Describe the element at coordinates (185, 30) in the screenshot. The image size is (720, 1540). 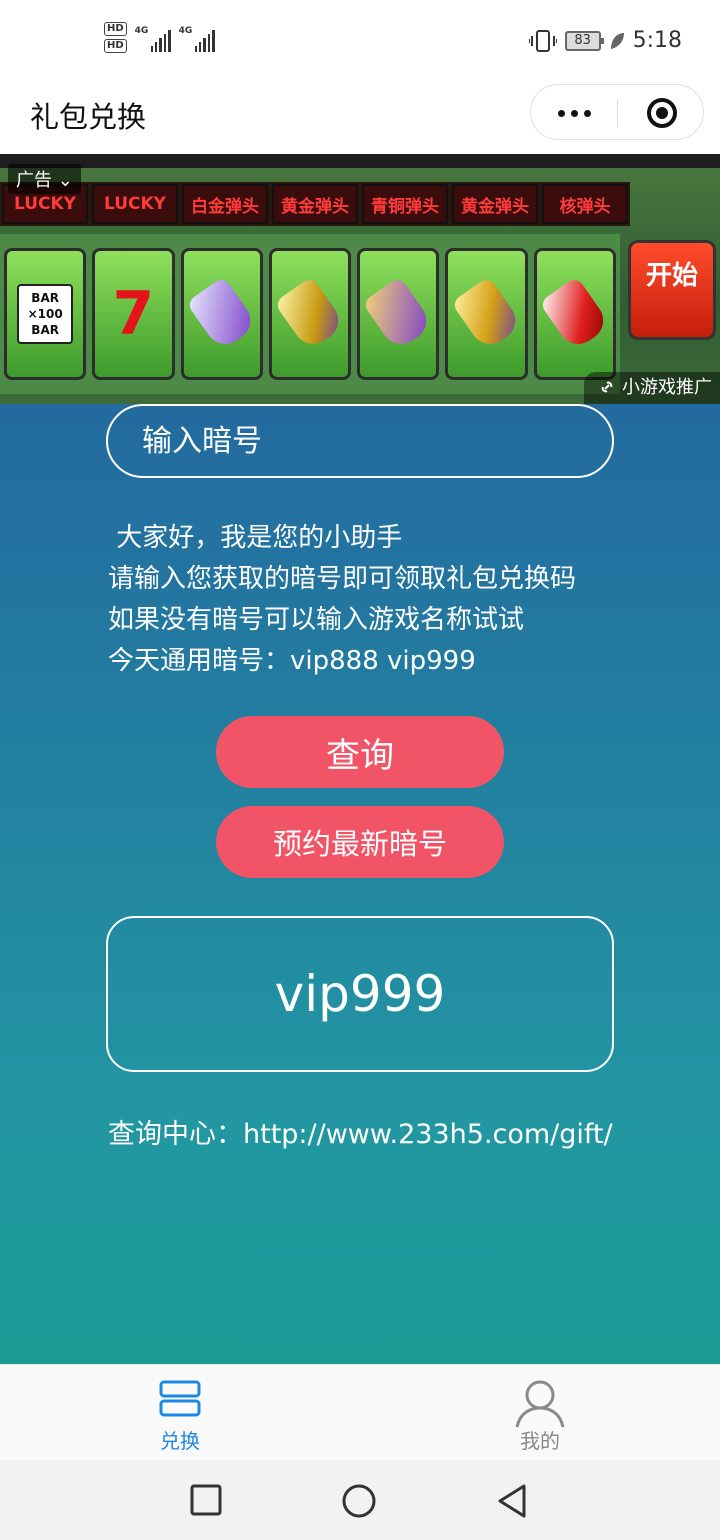
I see `network-label-2: 4G` at that location.